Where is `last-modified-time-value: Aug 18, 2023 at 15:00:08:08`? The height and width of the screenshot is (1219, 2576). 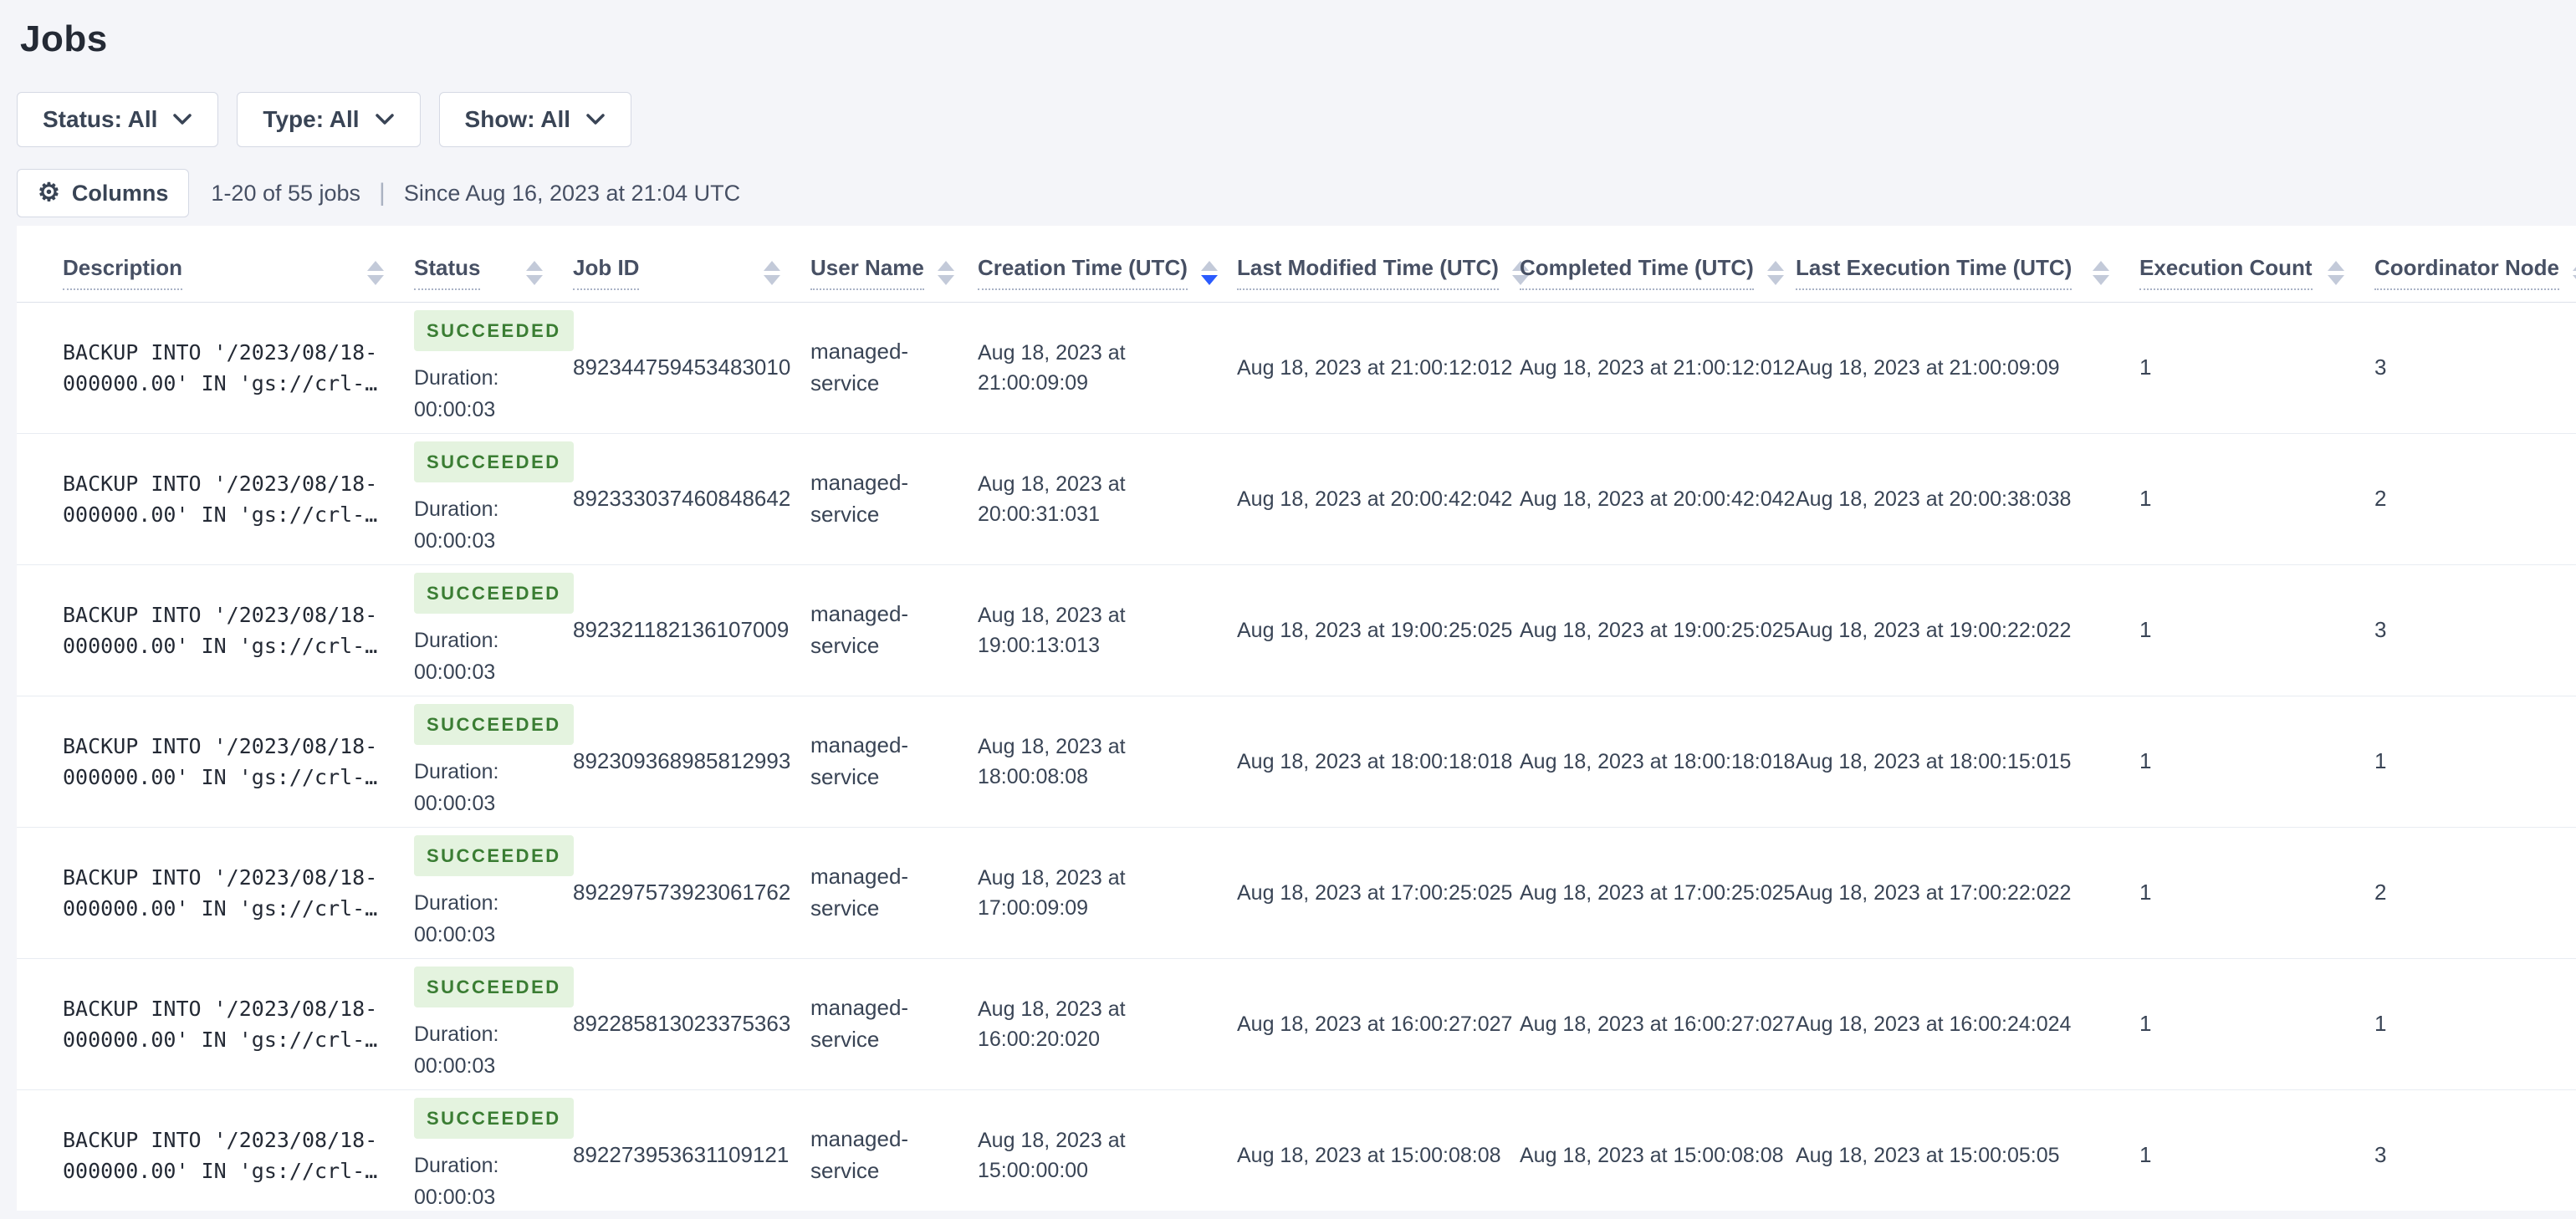
last-modified-time-value: Aug 18, 2023 at 15:00:08:08 is located at coordinates (1369, 1155).